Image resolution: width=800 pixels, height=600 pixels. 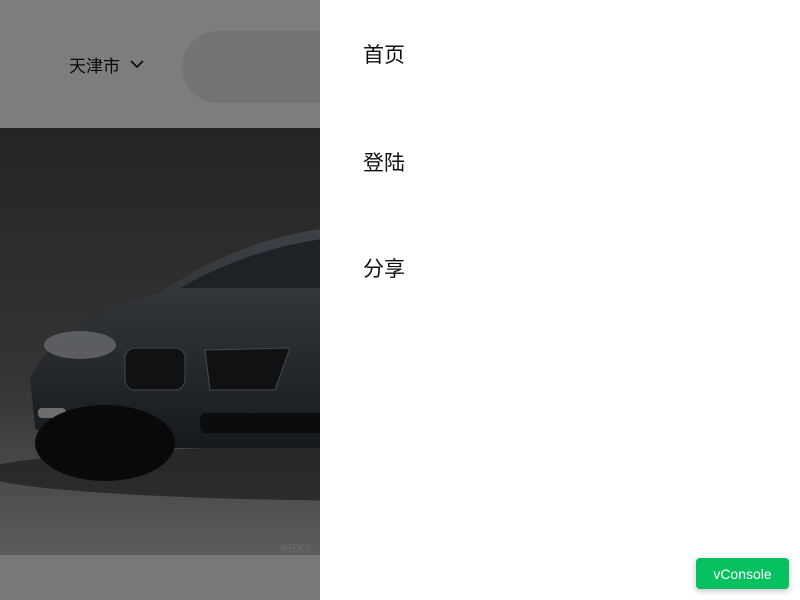 What do you see at coordinates (384, 268) in the screenshot?
I see `menu-item-share: 分享` at bounding box center [384, 268].